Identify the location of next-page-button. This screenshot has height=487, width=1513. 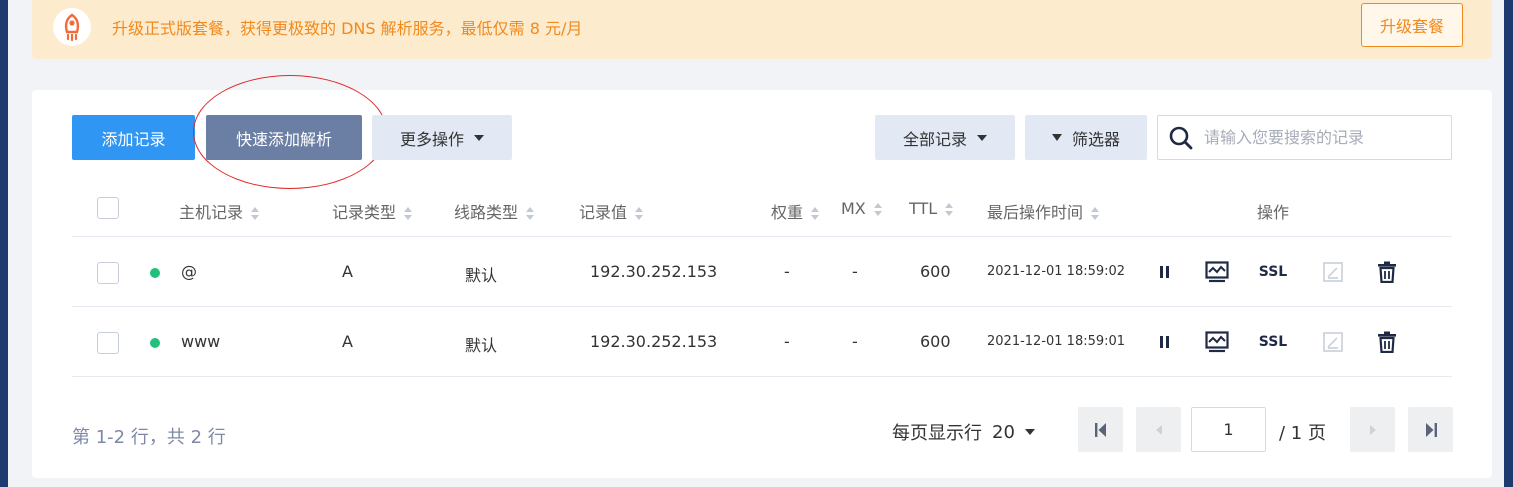
(1372, 429).